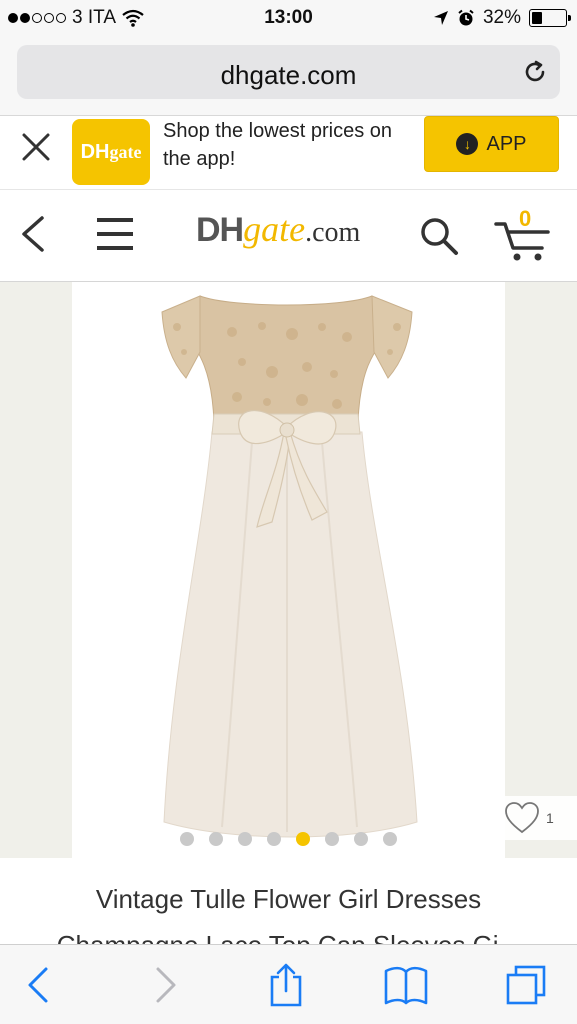  I want to click on browser-address-area: dhgate.com, so click(288, 77).